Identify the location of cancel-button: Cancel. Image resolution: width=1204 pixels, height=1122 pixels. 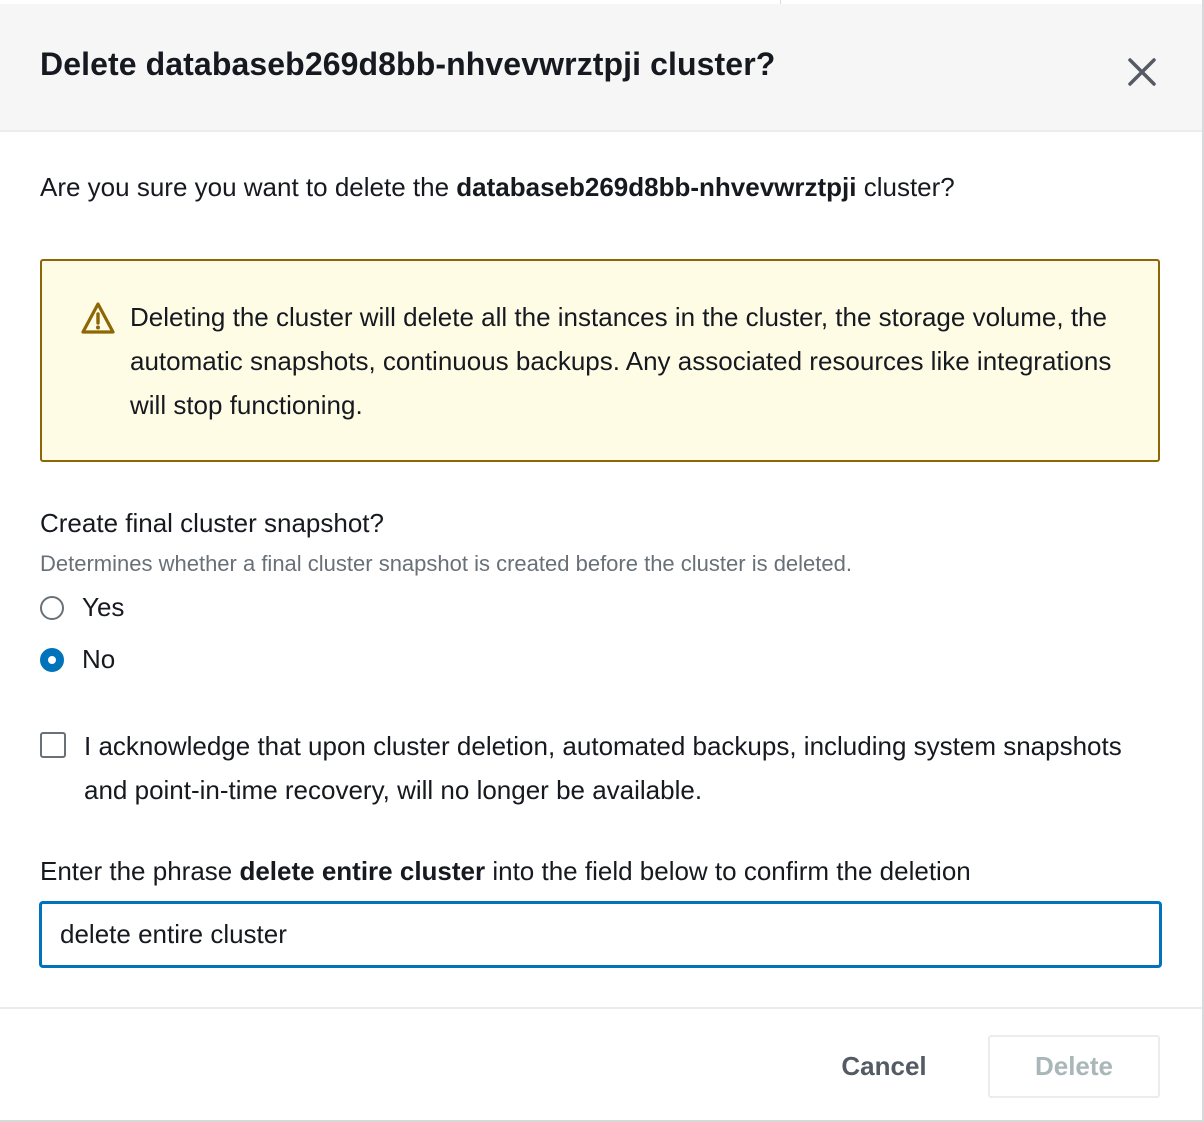
(884, 1066).